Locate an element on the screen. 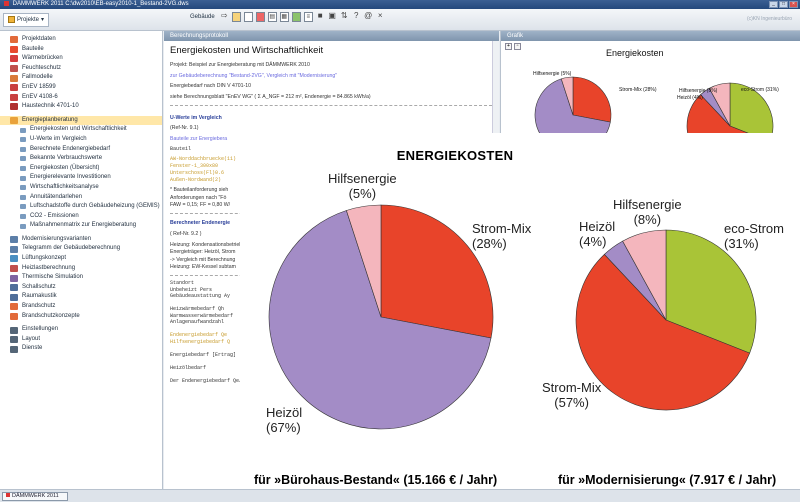 This screenshot has width=800, height=502. tree-item: Energierelevante Investitionen is located at coordinates (81, 178).